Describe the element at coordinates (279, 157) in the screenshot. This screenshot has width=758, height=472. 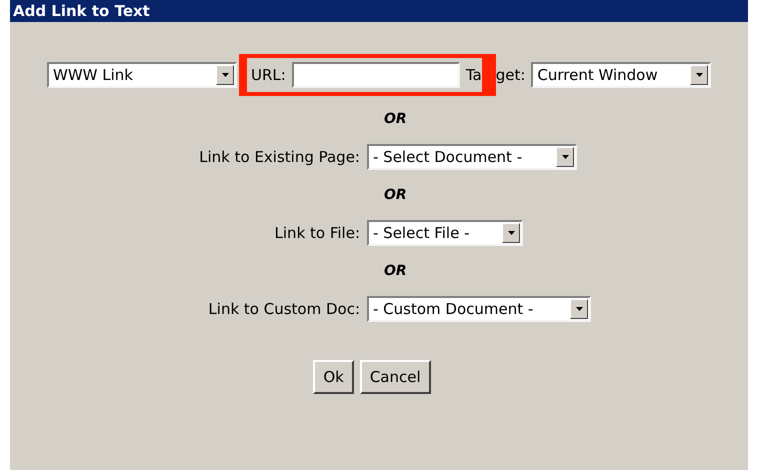
I see `field-label: Link to Existing Page:` at that location.